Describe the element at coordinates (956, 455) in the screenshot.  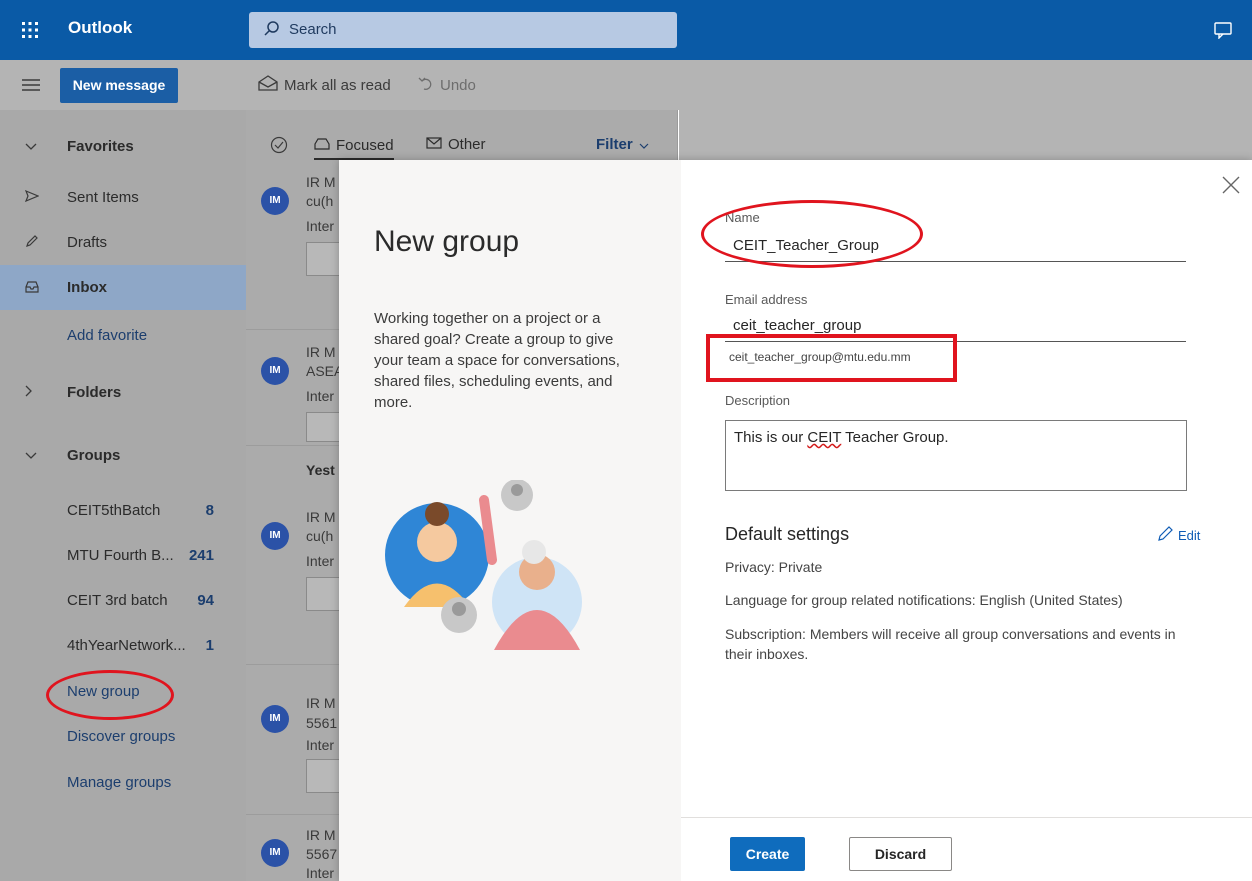
I see `description-field: This is our CEIT Teacher Group.` at that location.